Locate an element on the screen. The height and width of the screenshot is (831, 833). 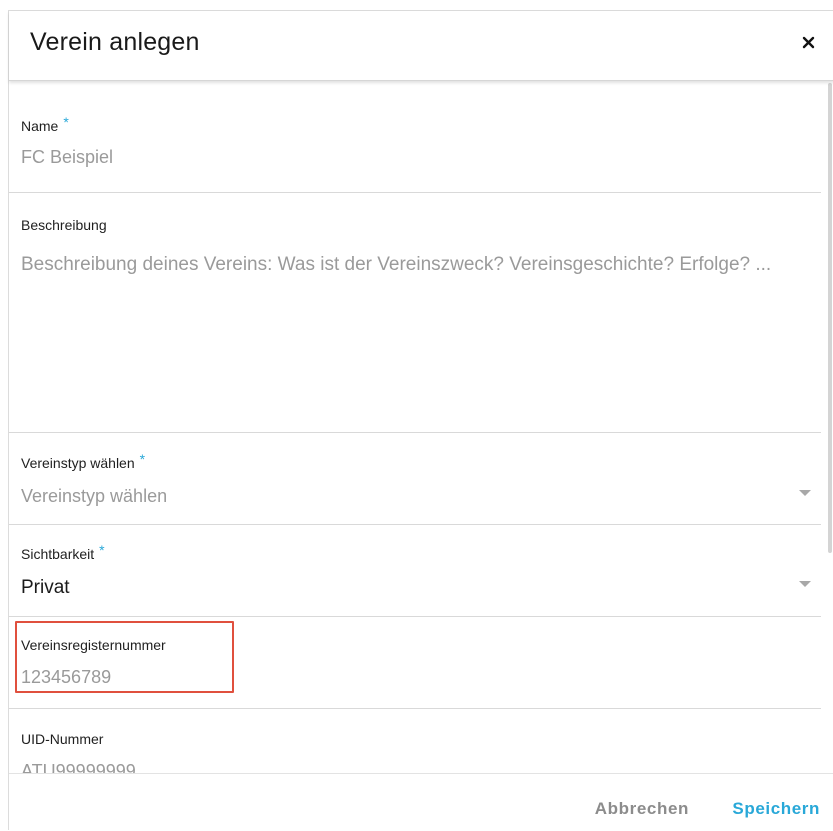
uid-number-input: ATU99999999 is located at coordinates (78, 767).